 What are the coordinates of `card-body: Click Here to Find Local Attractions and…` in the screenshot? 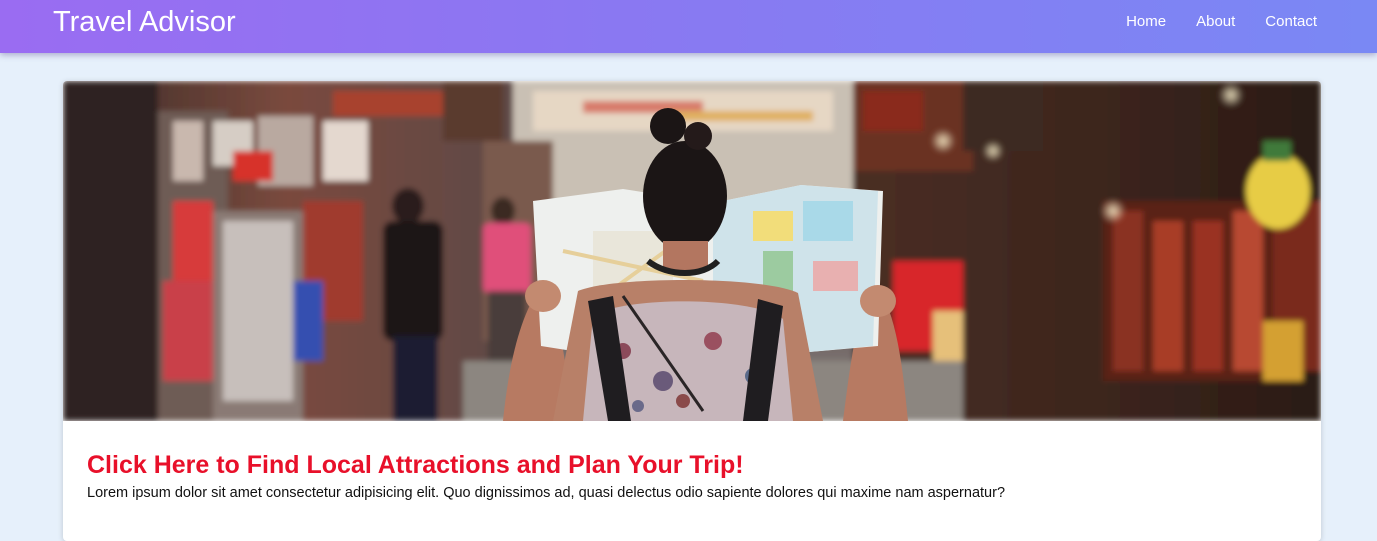 It's located at (692, 475).